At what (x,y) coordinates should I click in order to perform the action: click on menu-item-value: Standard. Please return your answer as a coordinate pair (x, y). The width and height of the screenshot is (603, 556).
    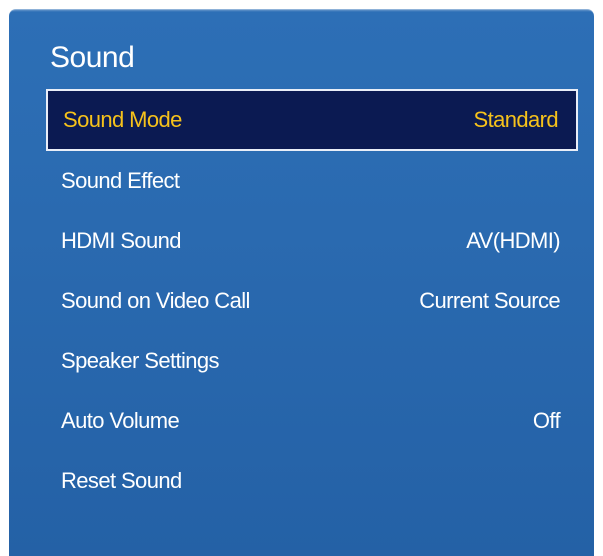
    Looking at the image, I should click on (516, 119).